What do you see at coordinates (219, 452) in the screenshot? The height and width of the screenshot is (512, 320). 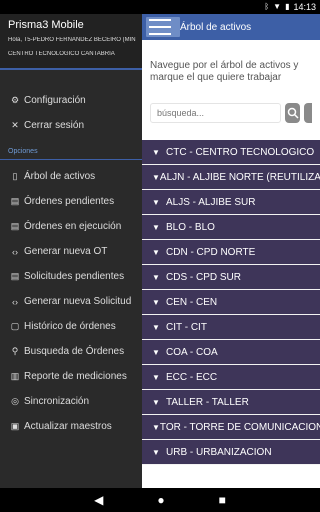 I see `asset-label: URB - URBANIZACION` at bounding box center [219, 452].